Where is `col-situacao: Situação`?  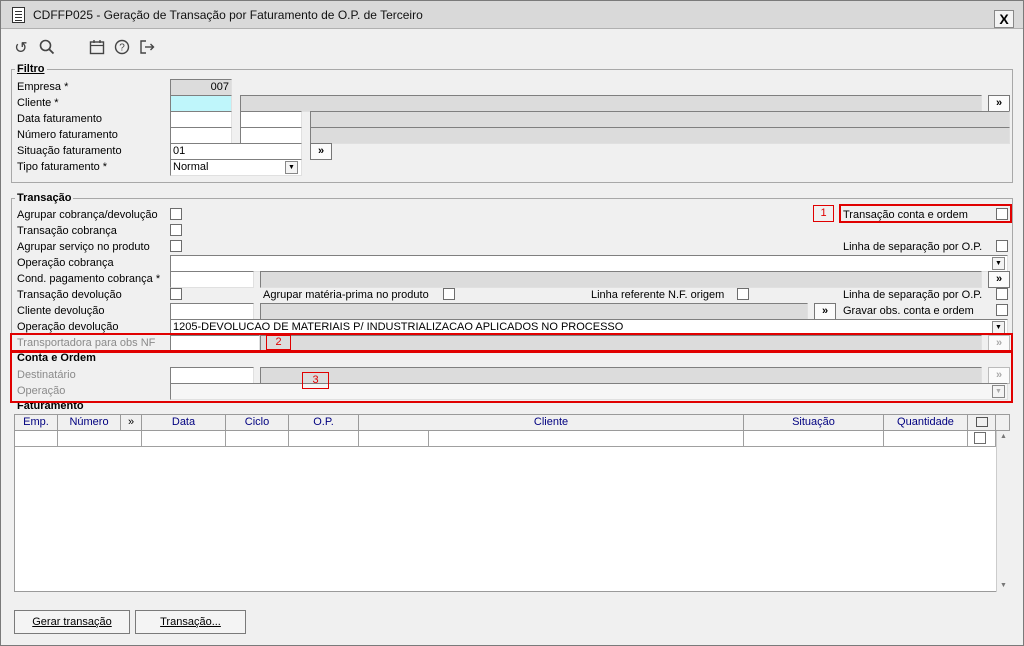
col-situacao: Situação is located at coordinates (814, 423).